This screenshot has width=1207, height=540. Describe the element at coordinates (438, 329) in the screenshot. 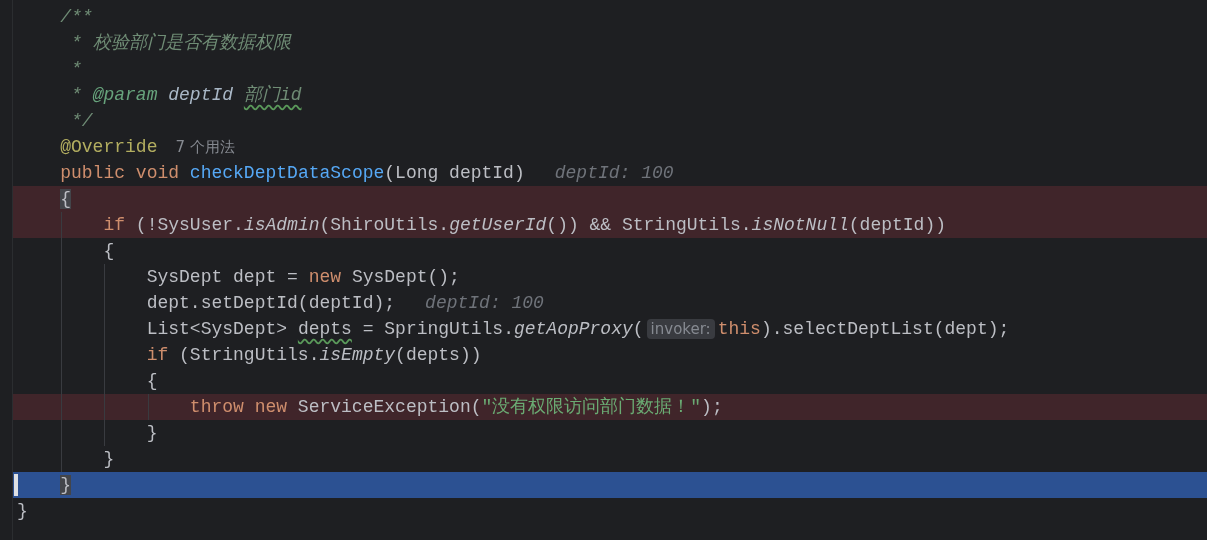

I see `code-text: = SpringUtils.` at that location.